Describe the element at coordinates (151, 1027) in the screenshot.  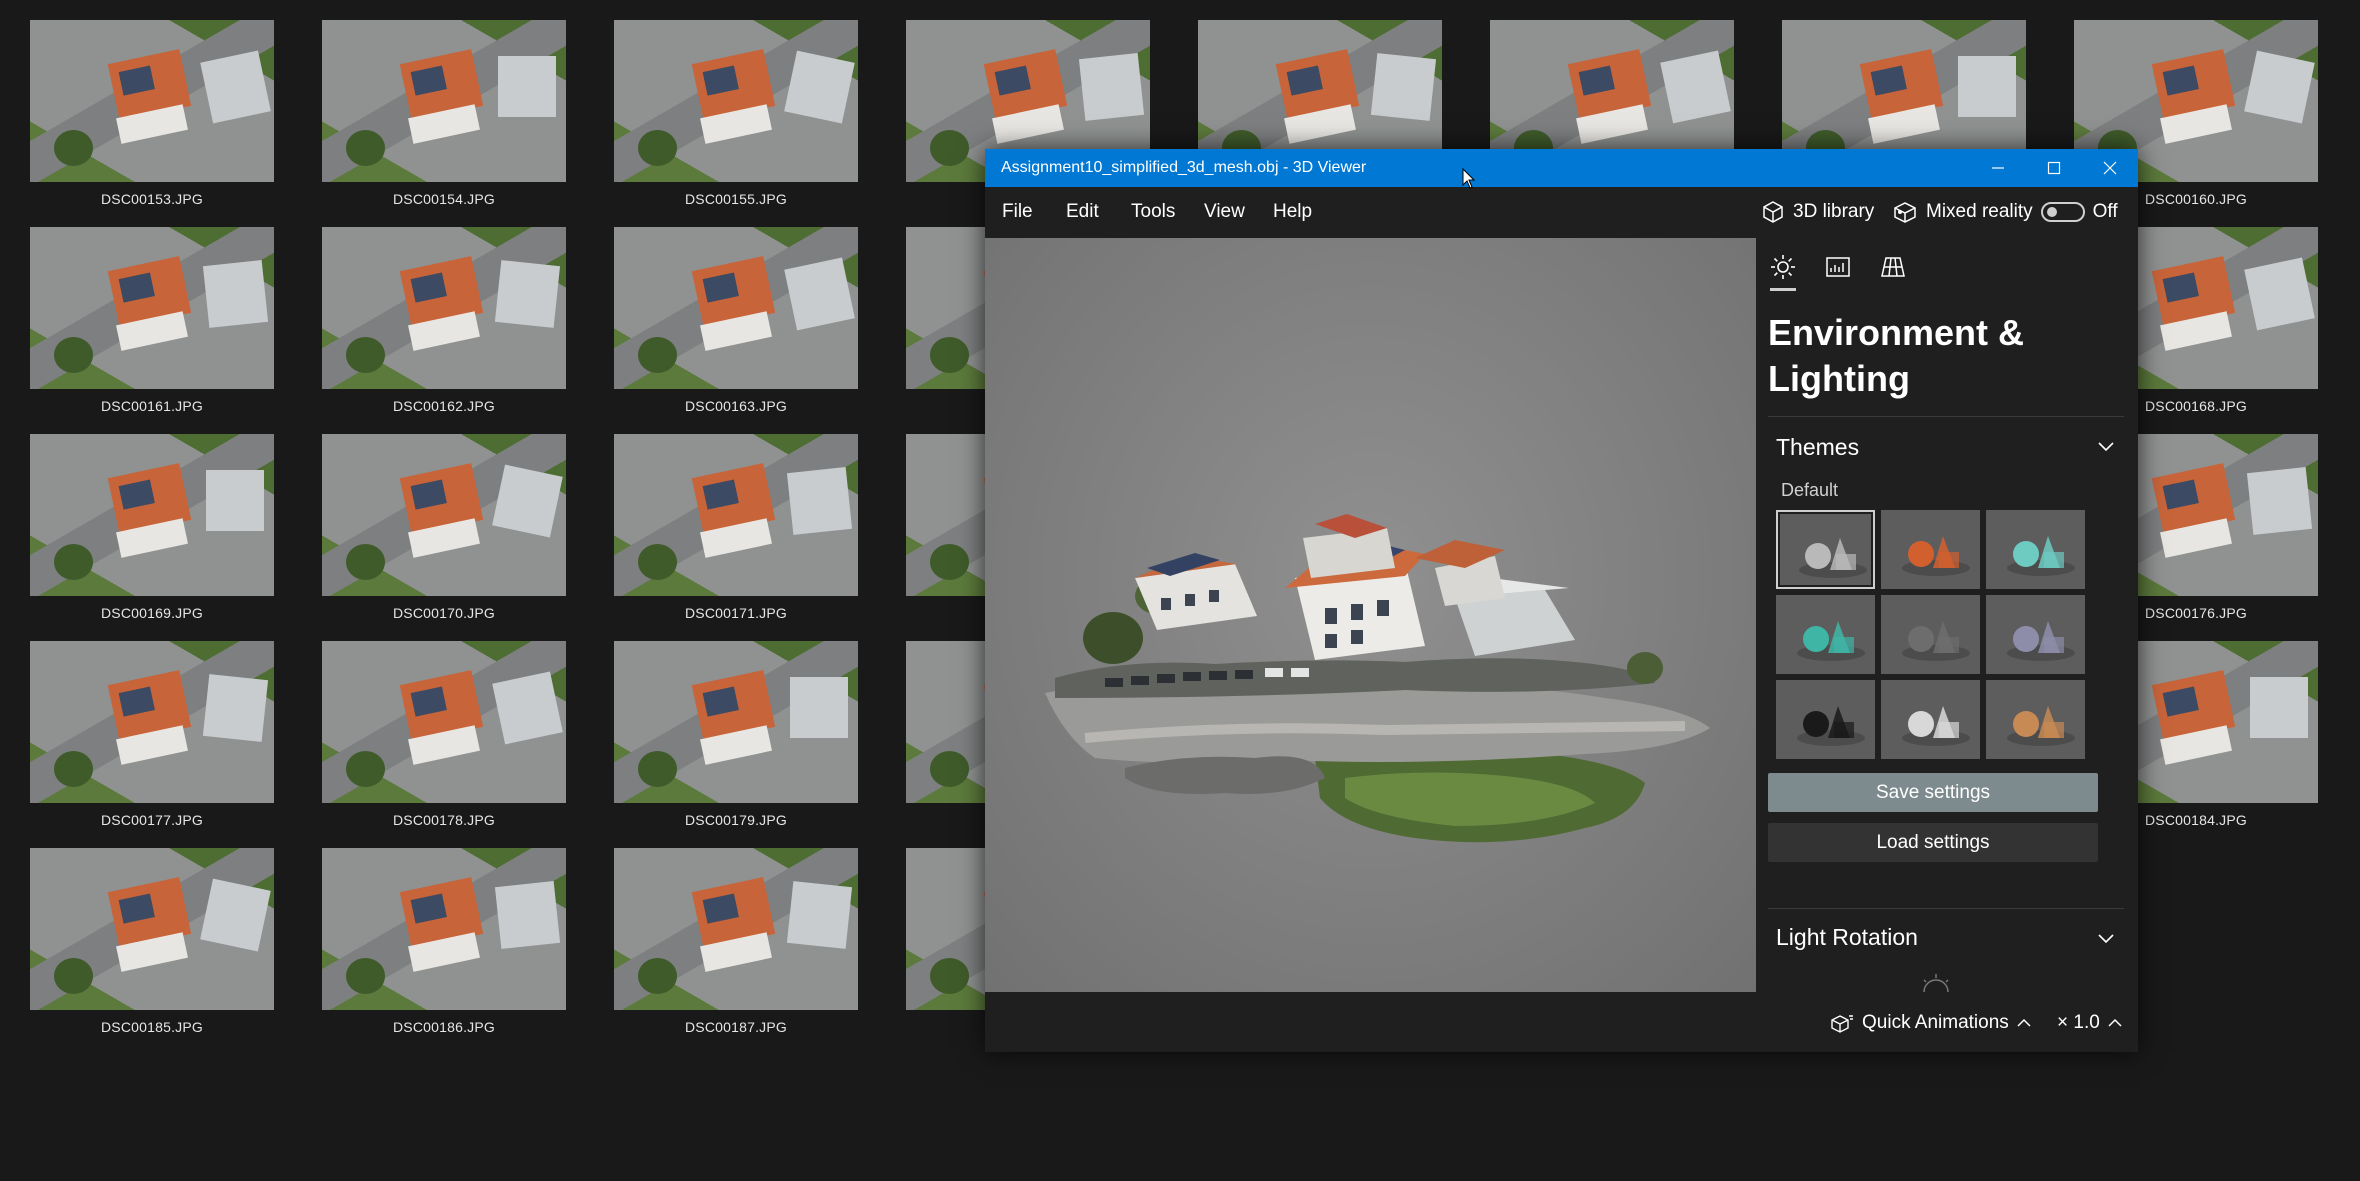
I see `photo-filename: DSC00185.JPG` at that location.